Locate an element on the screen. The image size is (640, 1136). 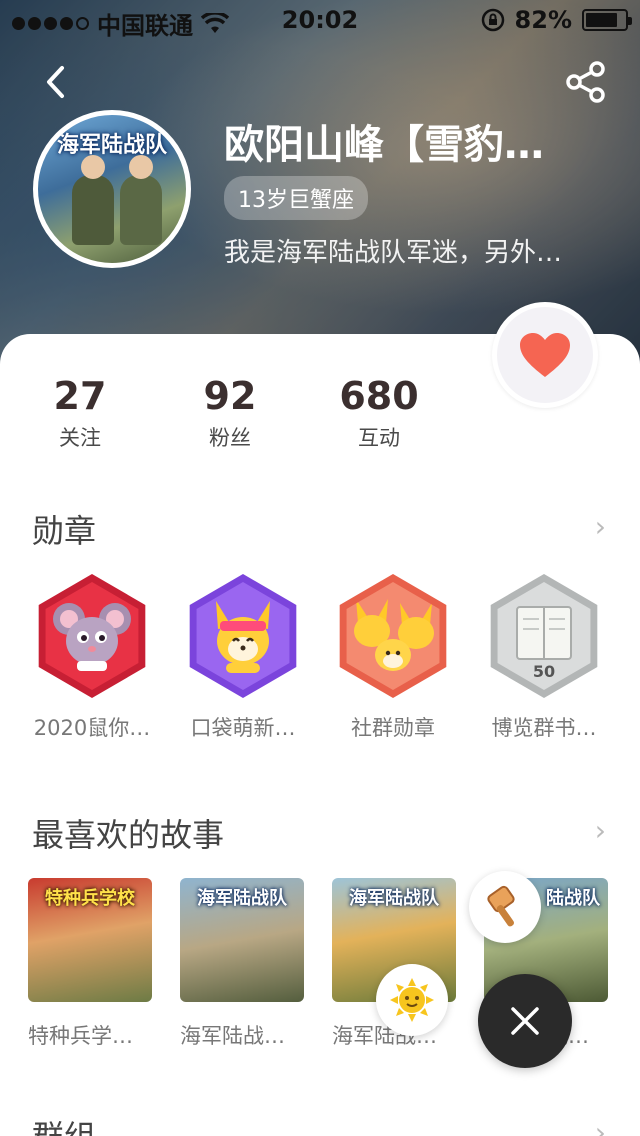
age-zodiac-tag: 13岁巨蟹座 is located at coordinates (296, 198).